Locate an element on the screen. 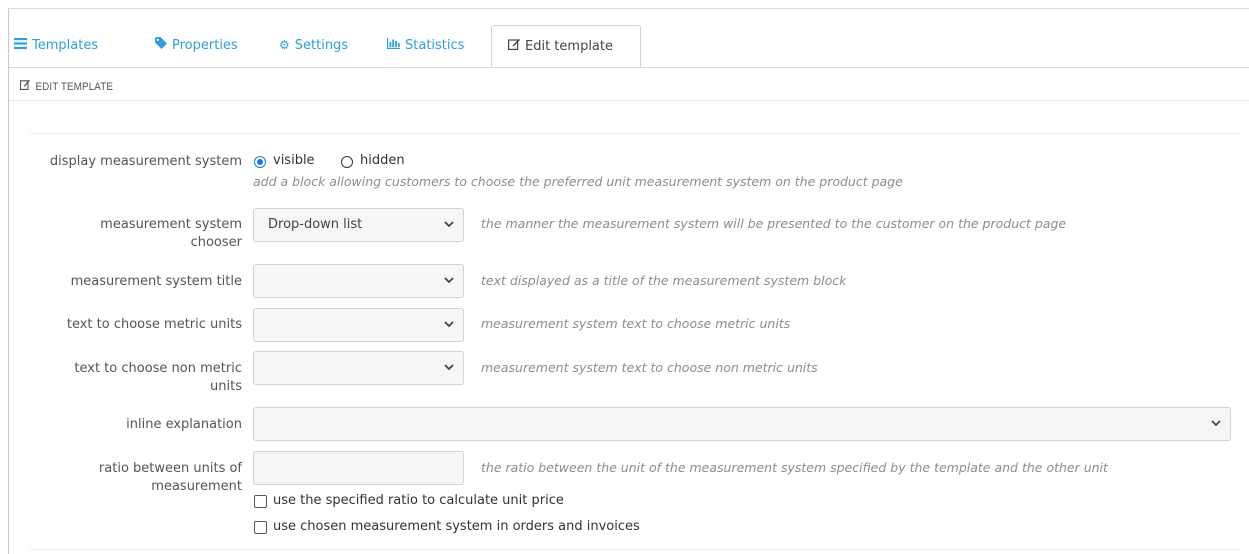  list-icon is located at coordinates (20, 45).